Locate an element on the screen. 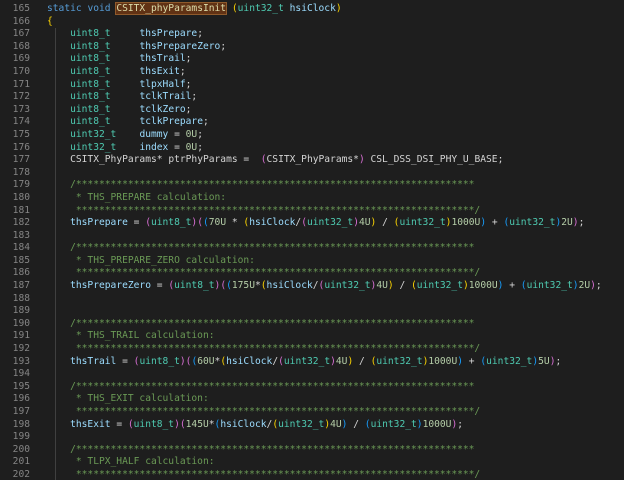 The width and height of the screenshot is (624, 480). code-line: 194 is located at coordinates (312, 374).